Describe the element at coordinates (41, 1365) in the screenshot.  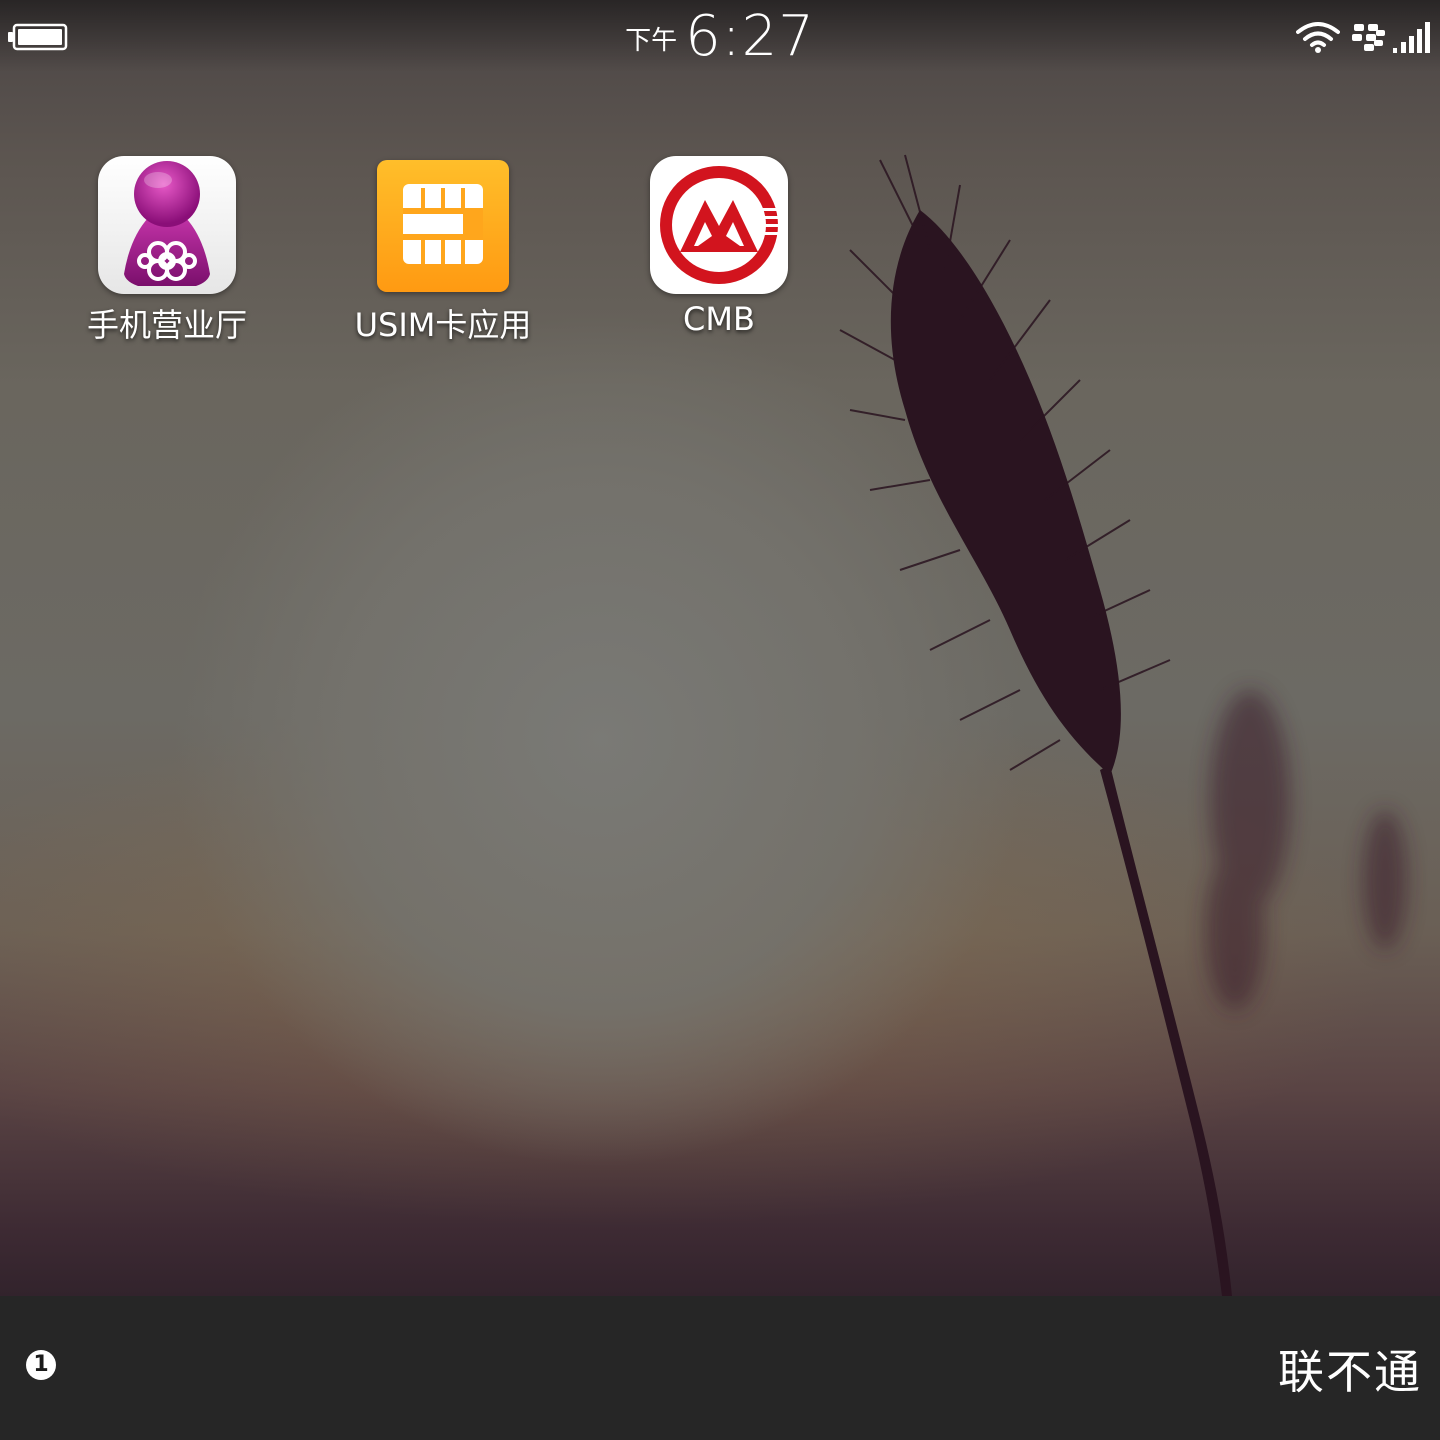
I see `notification-badge: 1` at that location.